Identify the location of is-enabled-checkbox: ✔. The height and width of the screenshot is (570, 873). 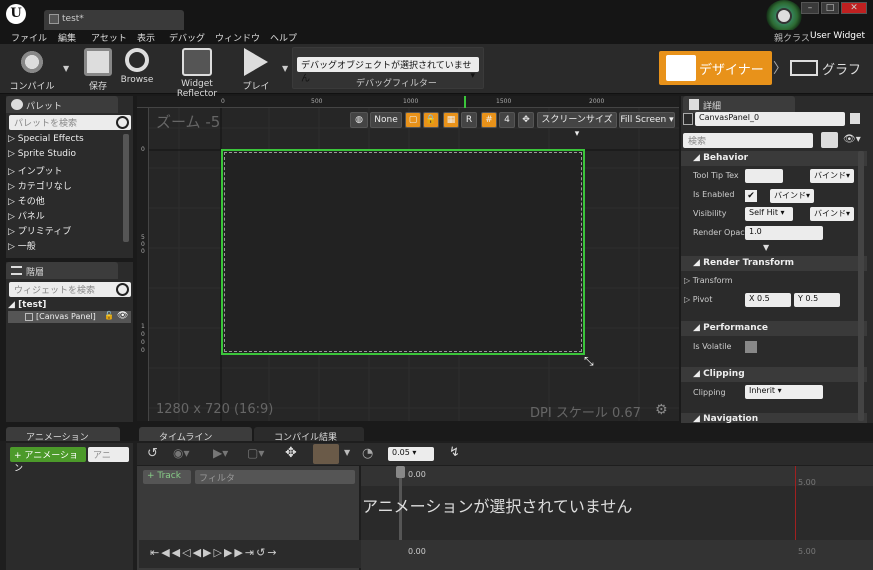
(751, 196).